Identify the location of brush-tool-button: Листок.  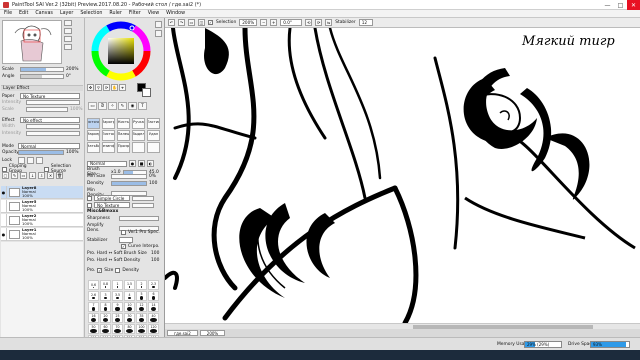
(108, 135).